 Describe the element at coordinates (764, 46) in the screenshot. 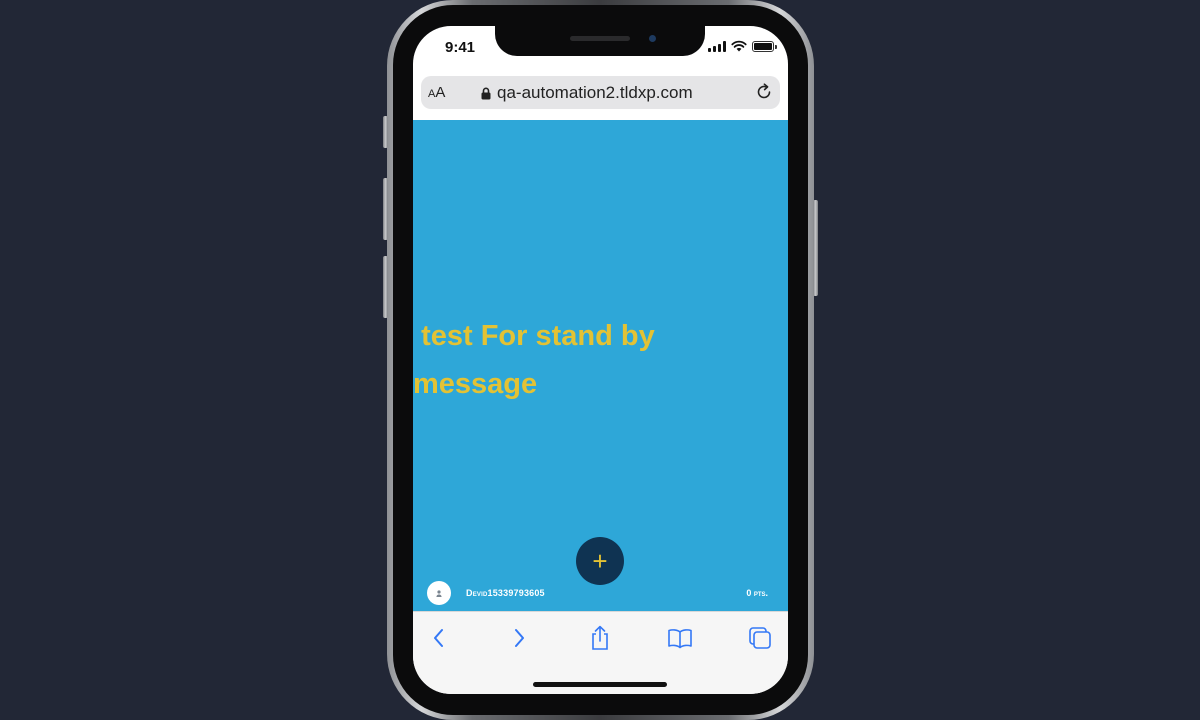

I see `battery-icon` at that location.